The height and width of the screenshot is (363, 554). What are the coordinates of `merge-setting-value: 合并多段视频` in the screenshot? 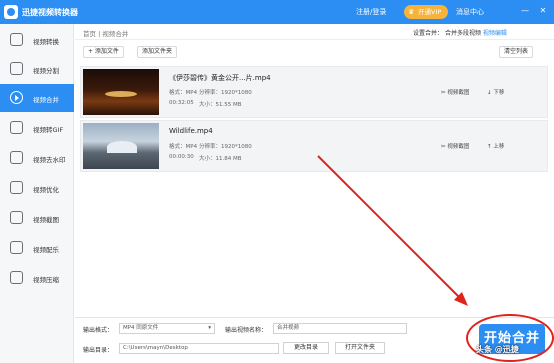 It's located at (463, 33).